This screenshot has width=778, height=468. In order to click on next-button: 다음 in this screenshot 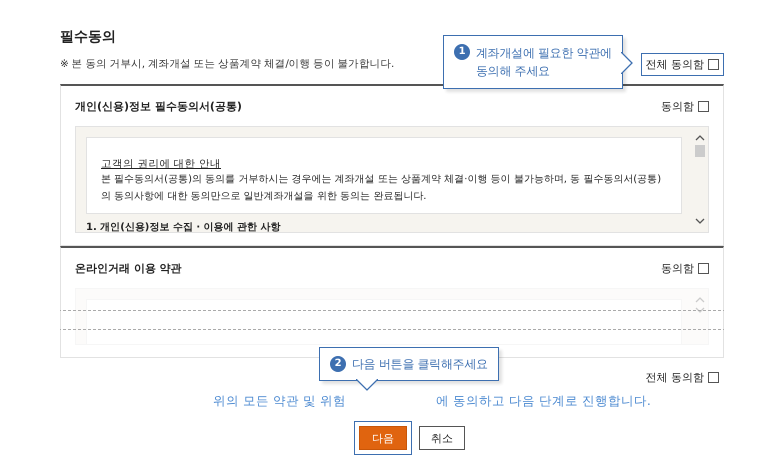, I will do `click(383, 438)`.